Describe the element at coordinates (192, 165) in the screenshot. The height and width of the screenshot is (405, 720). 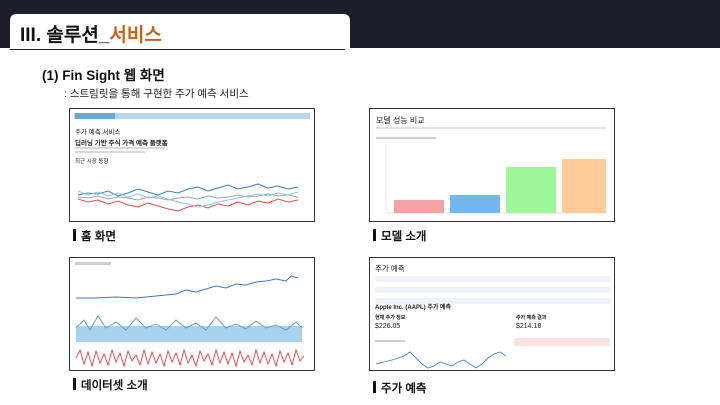
I see `home-screenshot: 주가 예측 서비스 딥러닝 기반 주식 가격 예측 플랫폼 최근 시장 동향` at that location.